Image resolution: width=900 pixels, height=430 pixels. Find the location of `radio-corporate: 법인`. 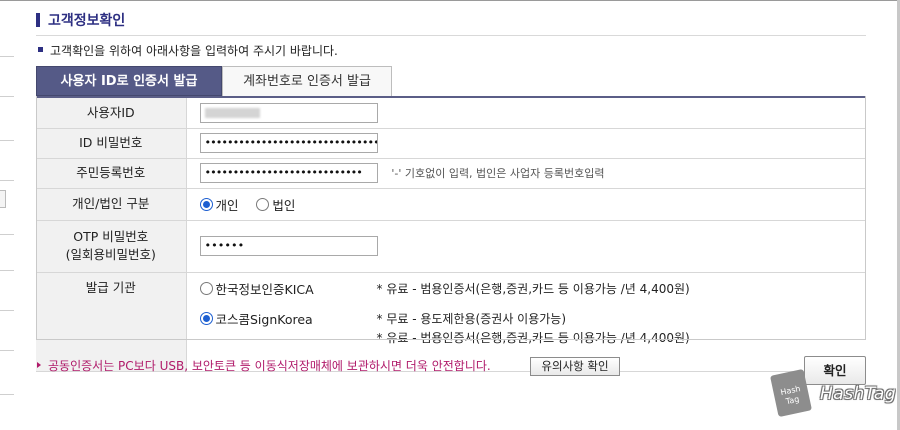

radio-corporate: 법인 is located at coordinates (275, 204).